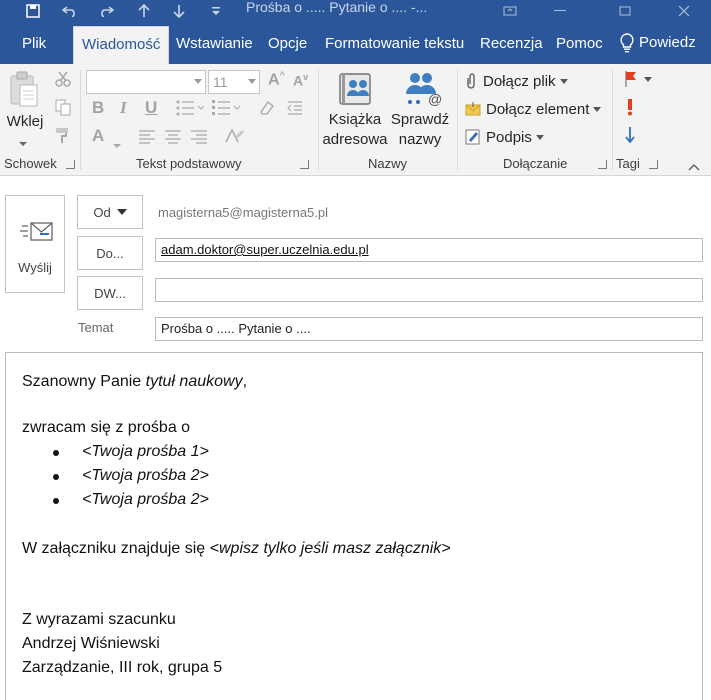  I want to click on paste-button-label: Wklej, so click(25, 122).